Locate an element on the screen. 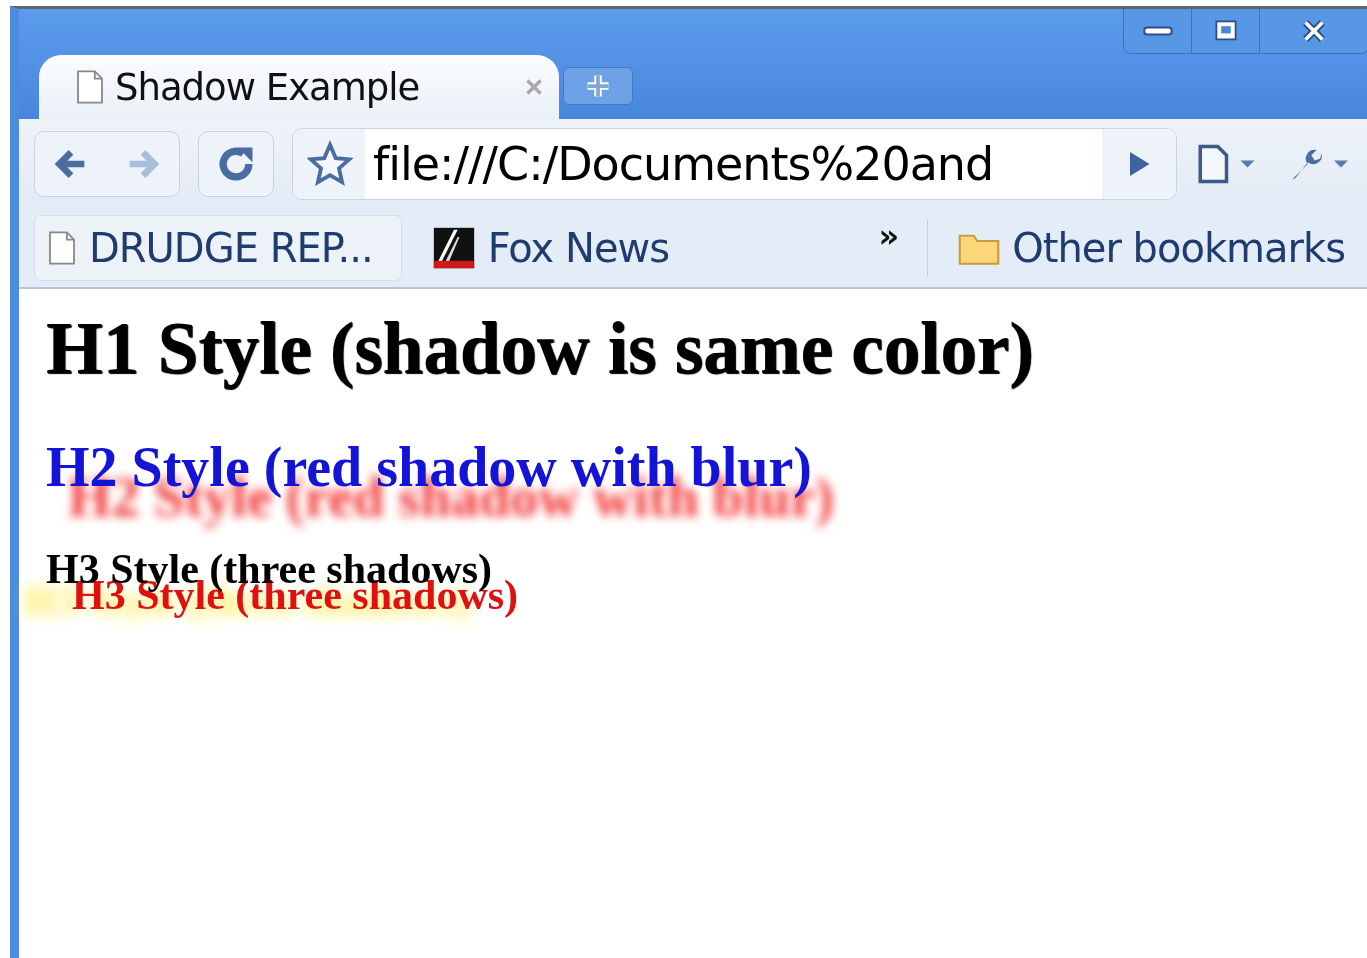 The image size is (1367, 958). new-tab-button is located at coordinates (598, 86).